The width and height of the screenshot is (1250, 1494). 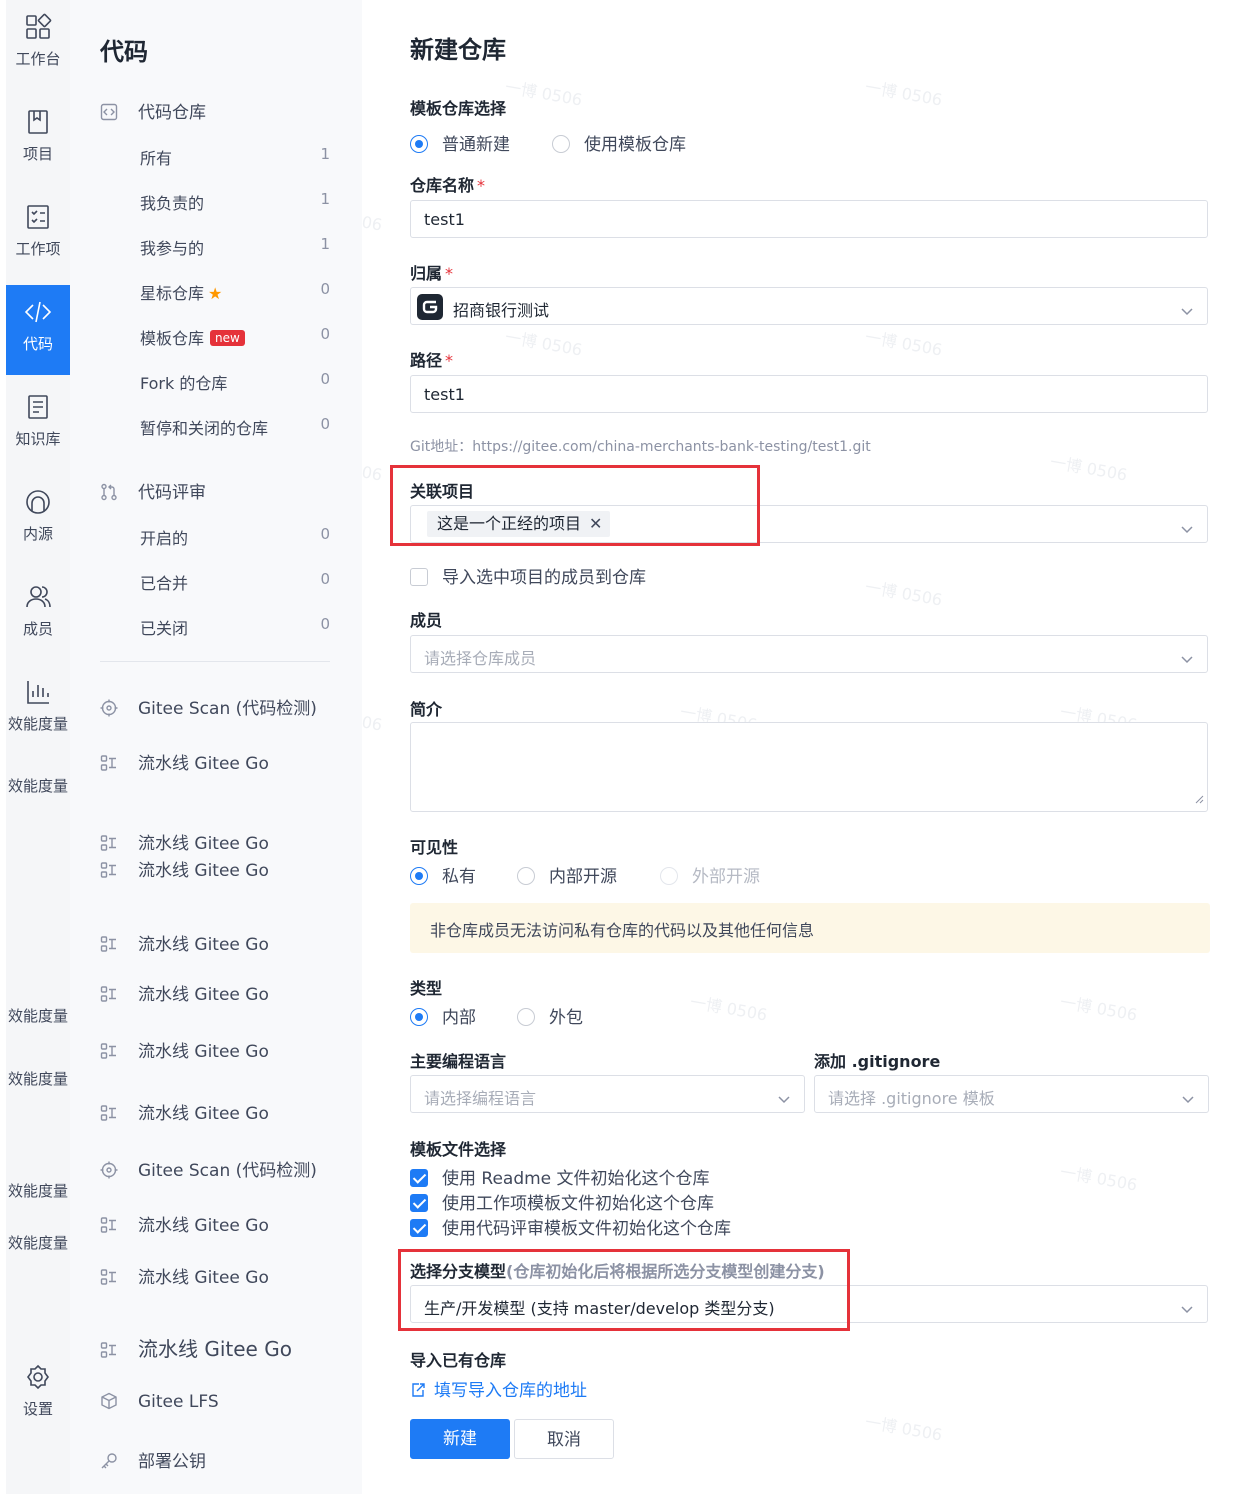 I want to click on gitignore-select: 请选择 .gitignore 模板, so click(x=1011, y=1094).